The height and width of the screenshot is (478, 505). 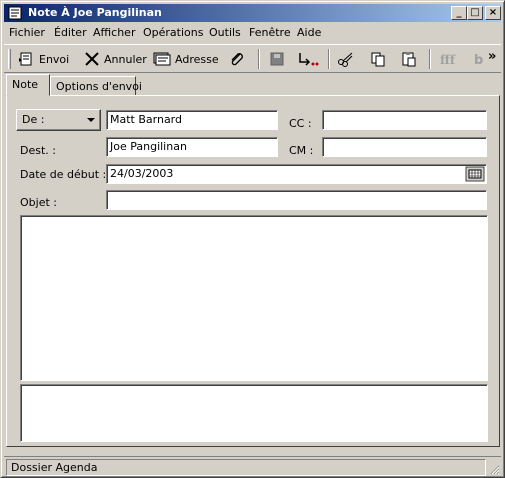 I want to click on cancel-button: Annuler, so click(x=115, y=59).